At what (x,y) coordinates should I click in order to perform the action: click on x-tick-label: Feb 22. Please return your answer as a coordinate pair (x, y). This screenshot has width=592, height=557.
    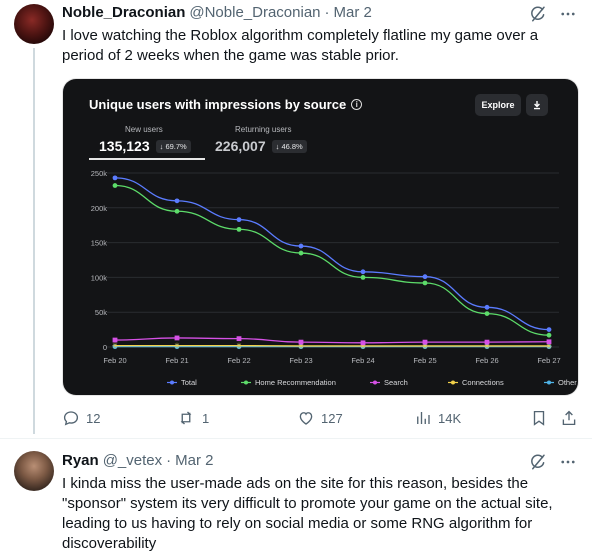
    Looking at the image, I should click on (238, 360).